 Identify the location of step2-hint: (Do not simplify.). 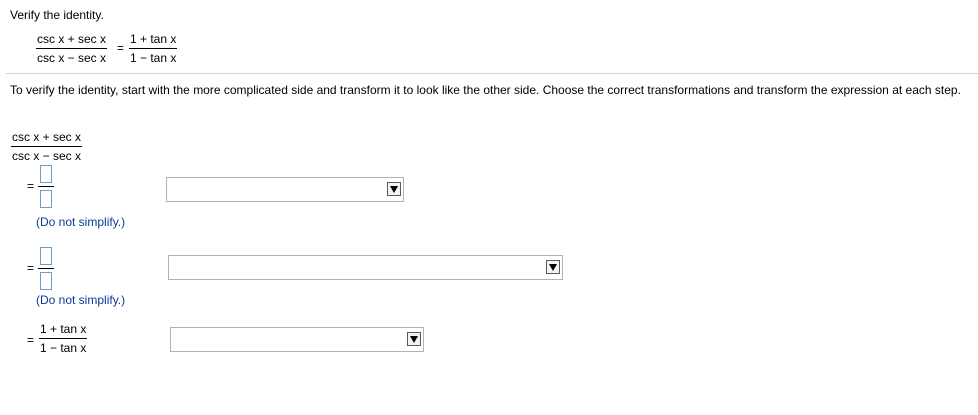
(81, 300).